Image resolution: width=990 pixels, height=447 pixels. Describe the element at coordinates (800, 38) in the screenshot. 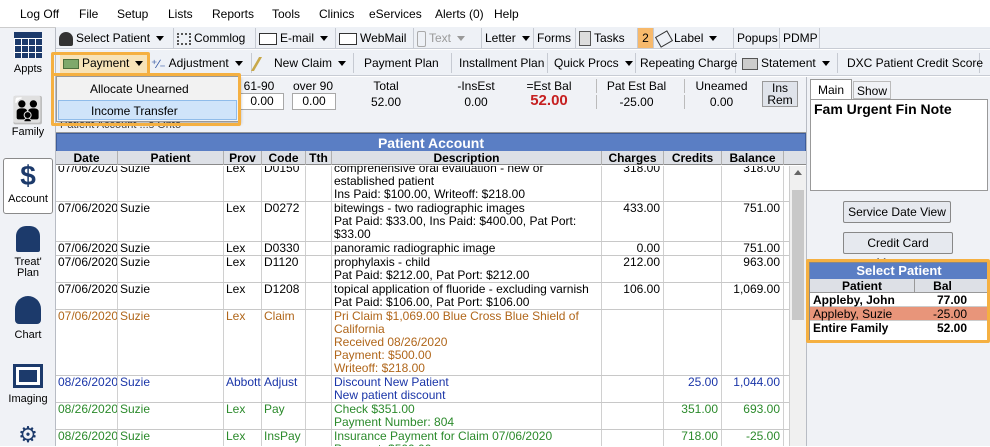

I see `pdmp-button: PDMP` at that location.